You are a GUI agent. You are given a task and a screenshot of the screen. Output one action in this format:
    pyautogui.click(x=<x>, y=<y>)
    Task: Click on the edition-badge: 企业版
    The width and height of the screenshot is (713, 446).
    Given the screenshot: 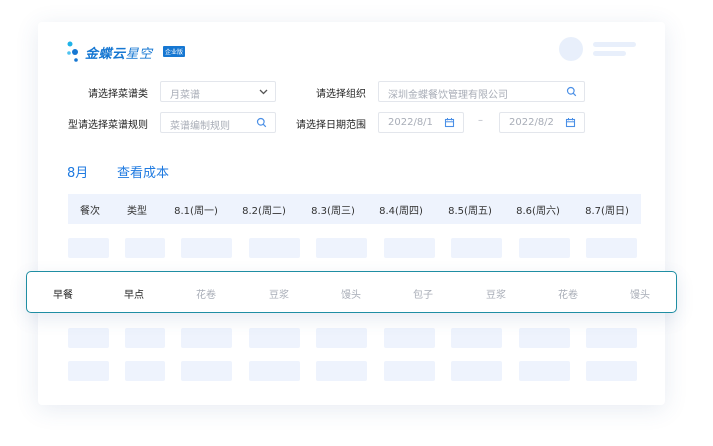 What is the action you would take?
    pyautogui.click(x=174, y=51)
    